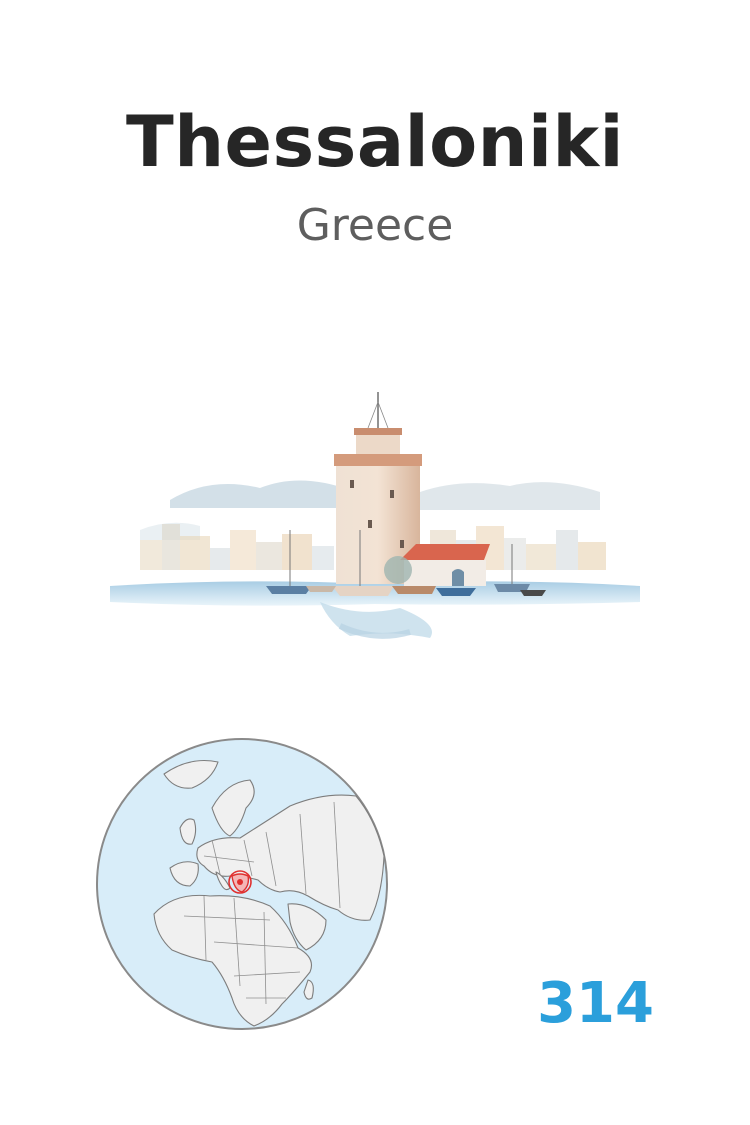 Image resolution: width=750 pixels, height=1125 pixels. What do you see at coordinates (242, 884) in the screenshot?
I see `globe-icon` at bounding box center [242, 884].